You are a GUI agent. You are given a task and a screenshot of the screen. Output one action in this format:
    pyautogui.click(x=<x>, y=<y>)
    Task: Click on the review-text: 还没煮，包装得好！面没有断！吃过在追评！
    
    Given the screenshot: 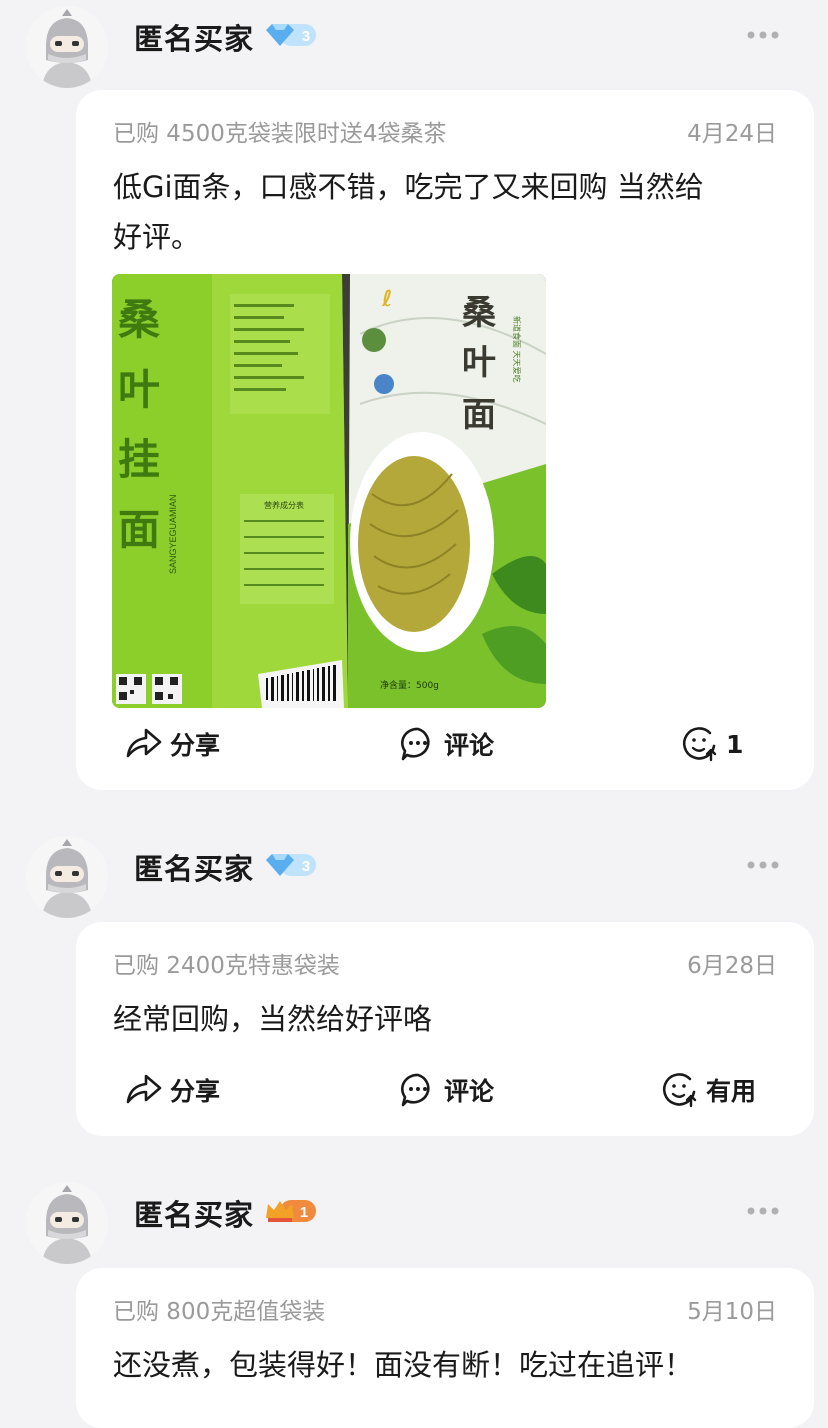 What is the action you would take?
    pyautogui.click(x=445, y=1365)
    